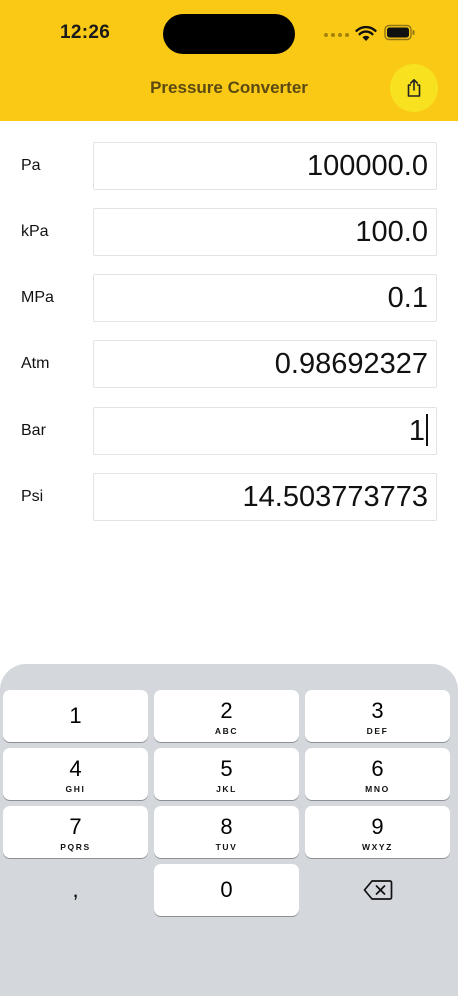  I want to click on value-field-bar: 1, so click(265, 431).